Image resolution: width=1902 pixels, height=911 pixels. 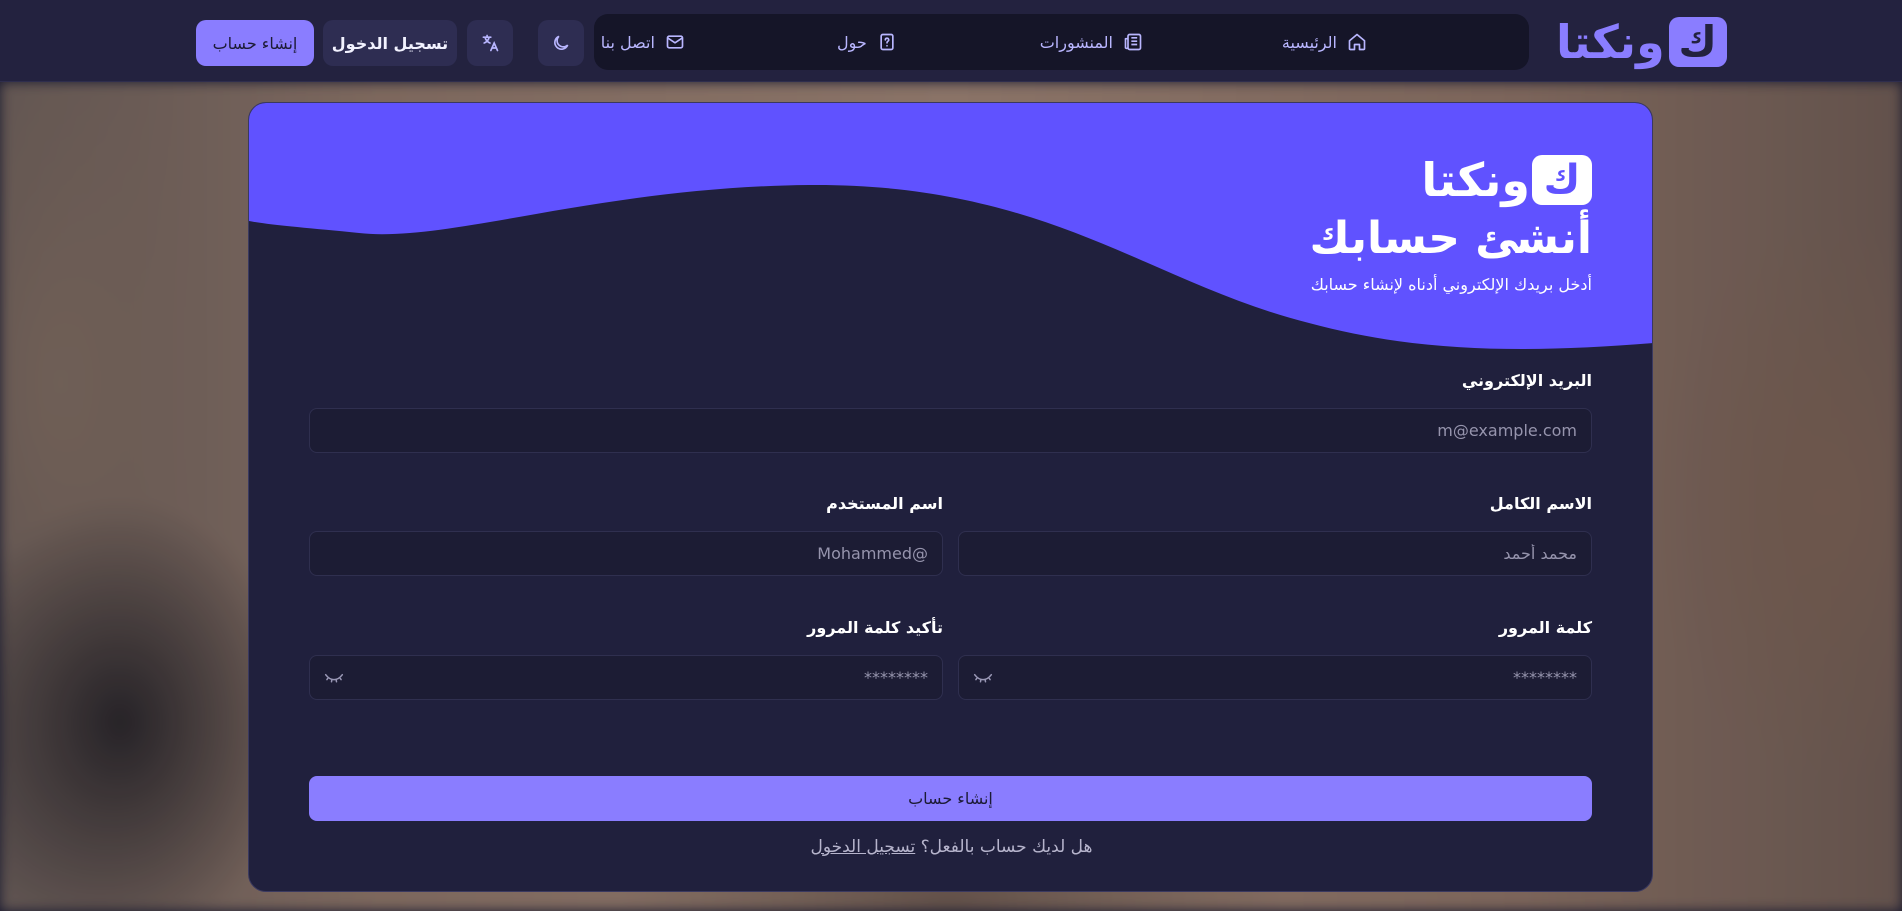 I want to click on card-logo-text: ونكتا, so click(x=1475, y=180).